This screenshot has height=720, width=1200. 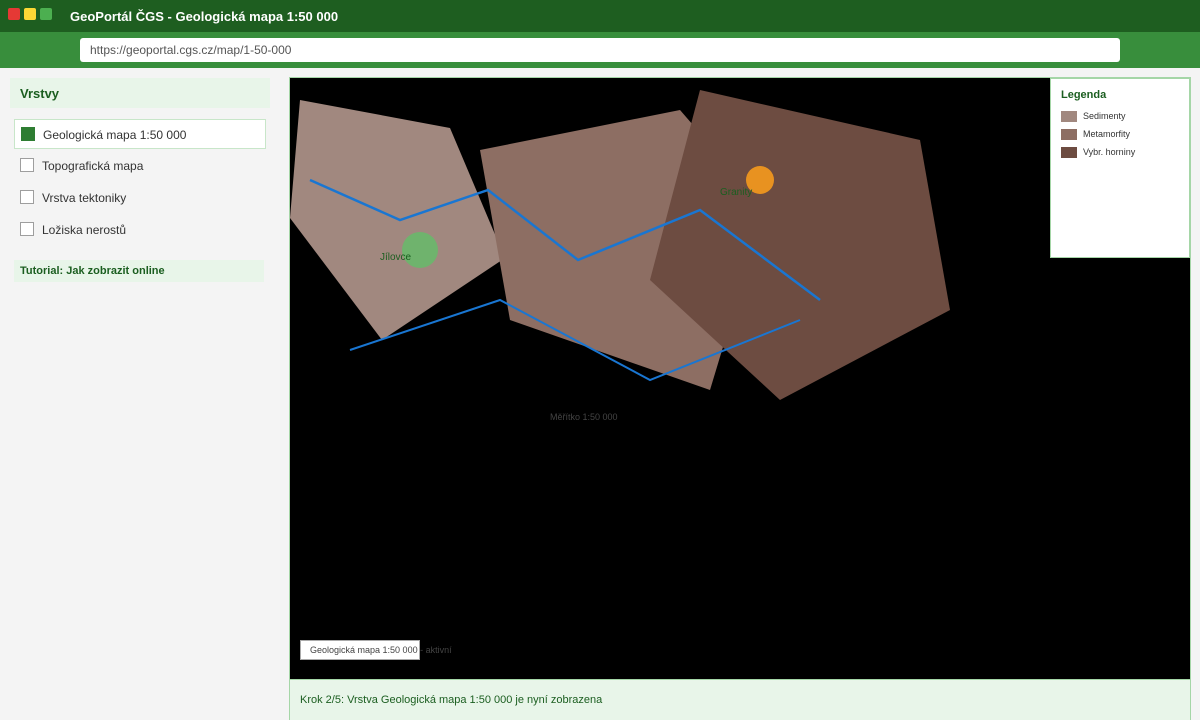 I want to click on layers-header: Vrstvy, so click(x=140, y=93).